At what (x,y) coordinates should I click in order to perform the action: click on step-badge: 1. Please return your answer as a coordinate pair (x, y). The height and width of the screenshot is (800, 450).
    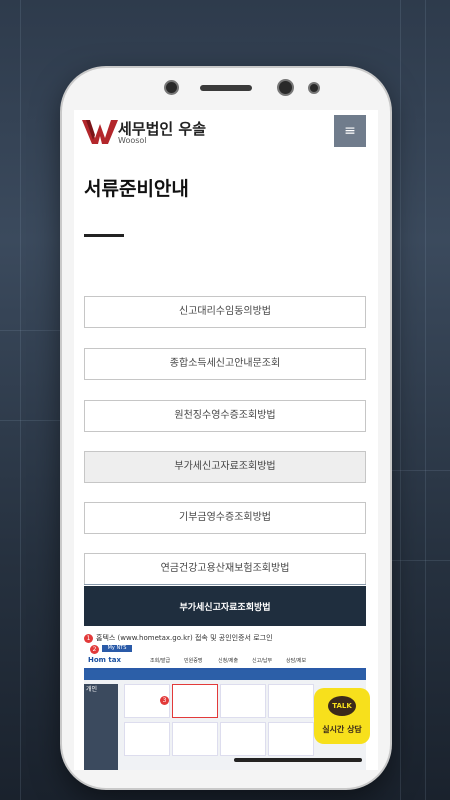
    Looking at the image, I should click on (88, 638).